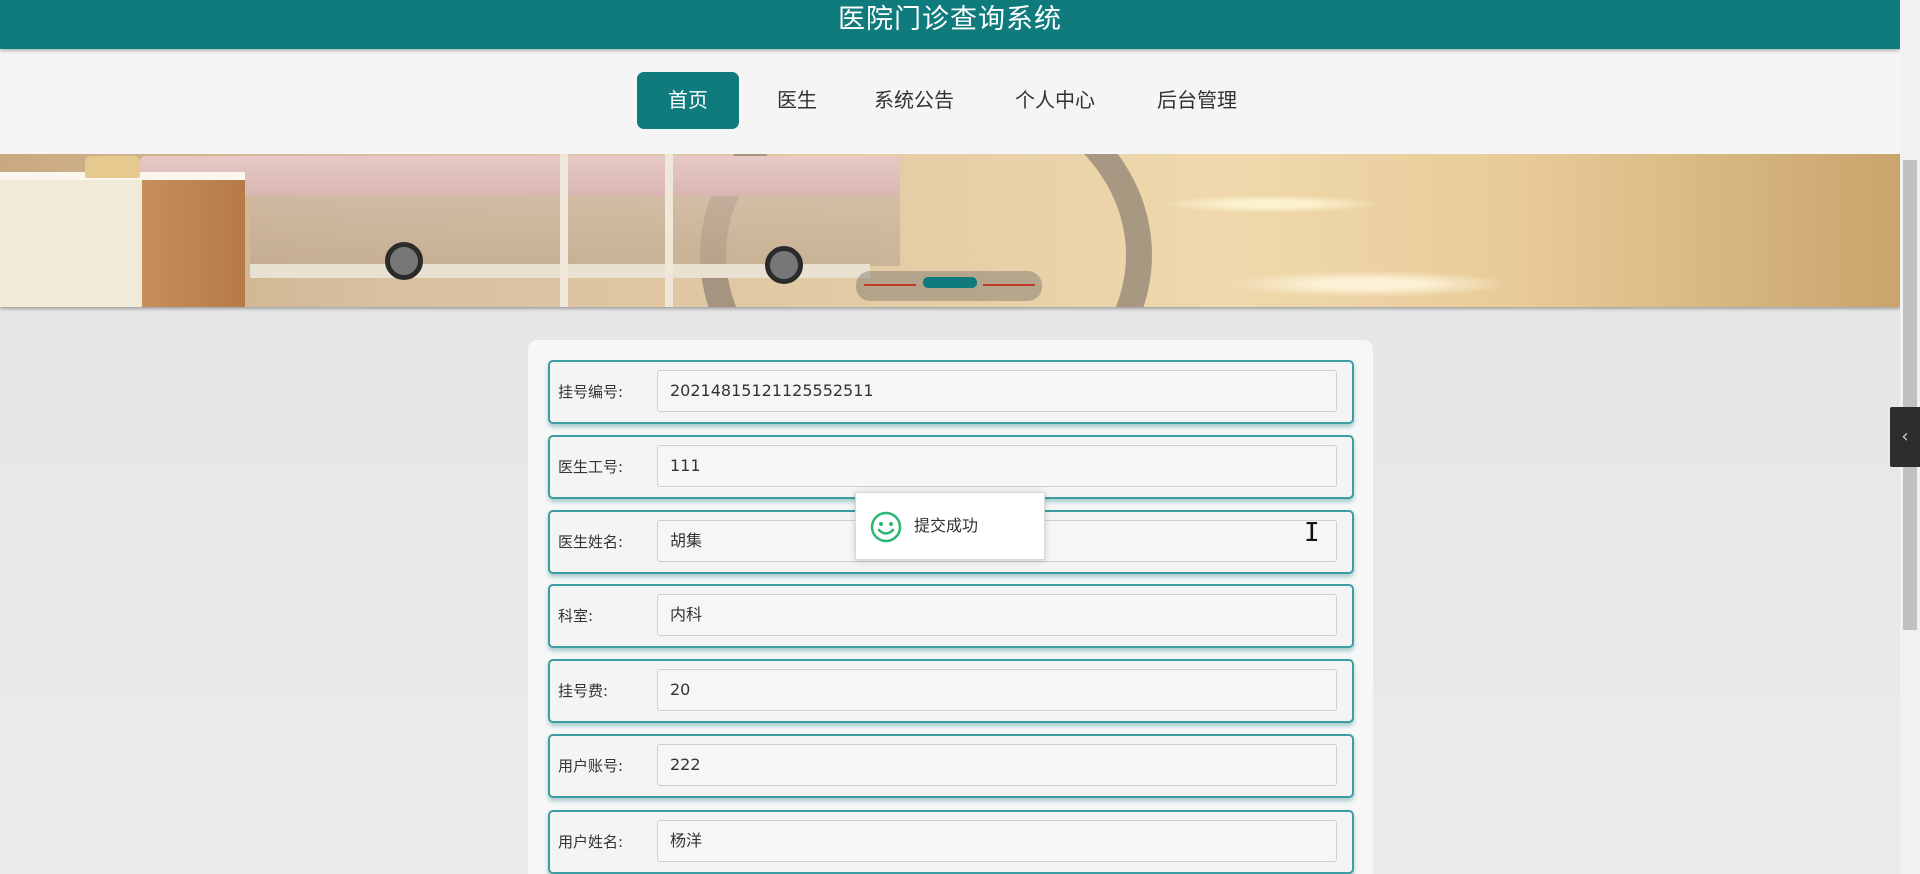 The width and height of the screenshot is (1920, 874). I want to click on main-nav: 首页 医生 系统公告 个人中心 后台管理, so click(950, 101).